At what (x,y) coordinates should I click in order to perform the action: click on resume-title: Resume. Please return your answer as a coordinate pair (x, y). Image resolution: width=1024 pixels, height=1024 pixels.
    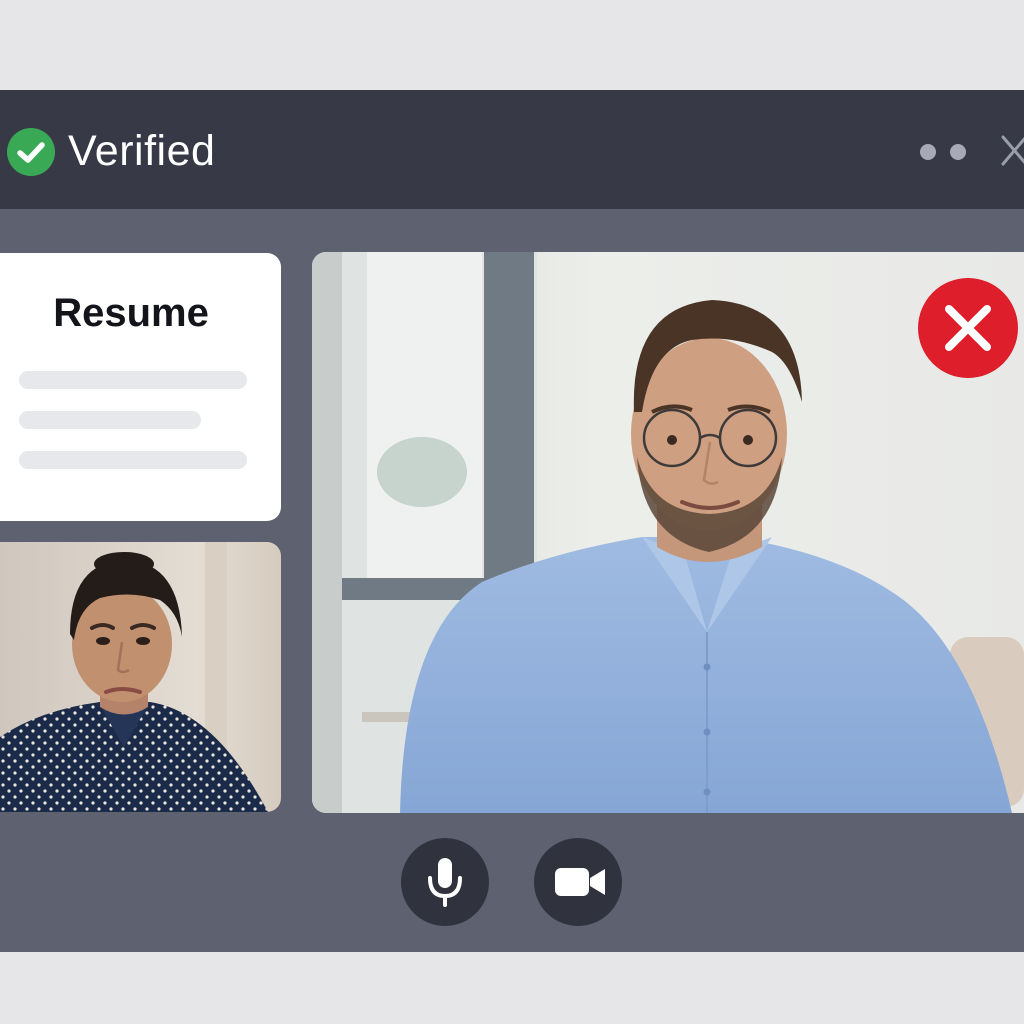
    Looking at the image, I should click on (131, 313).